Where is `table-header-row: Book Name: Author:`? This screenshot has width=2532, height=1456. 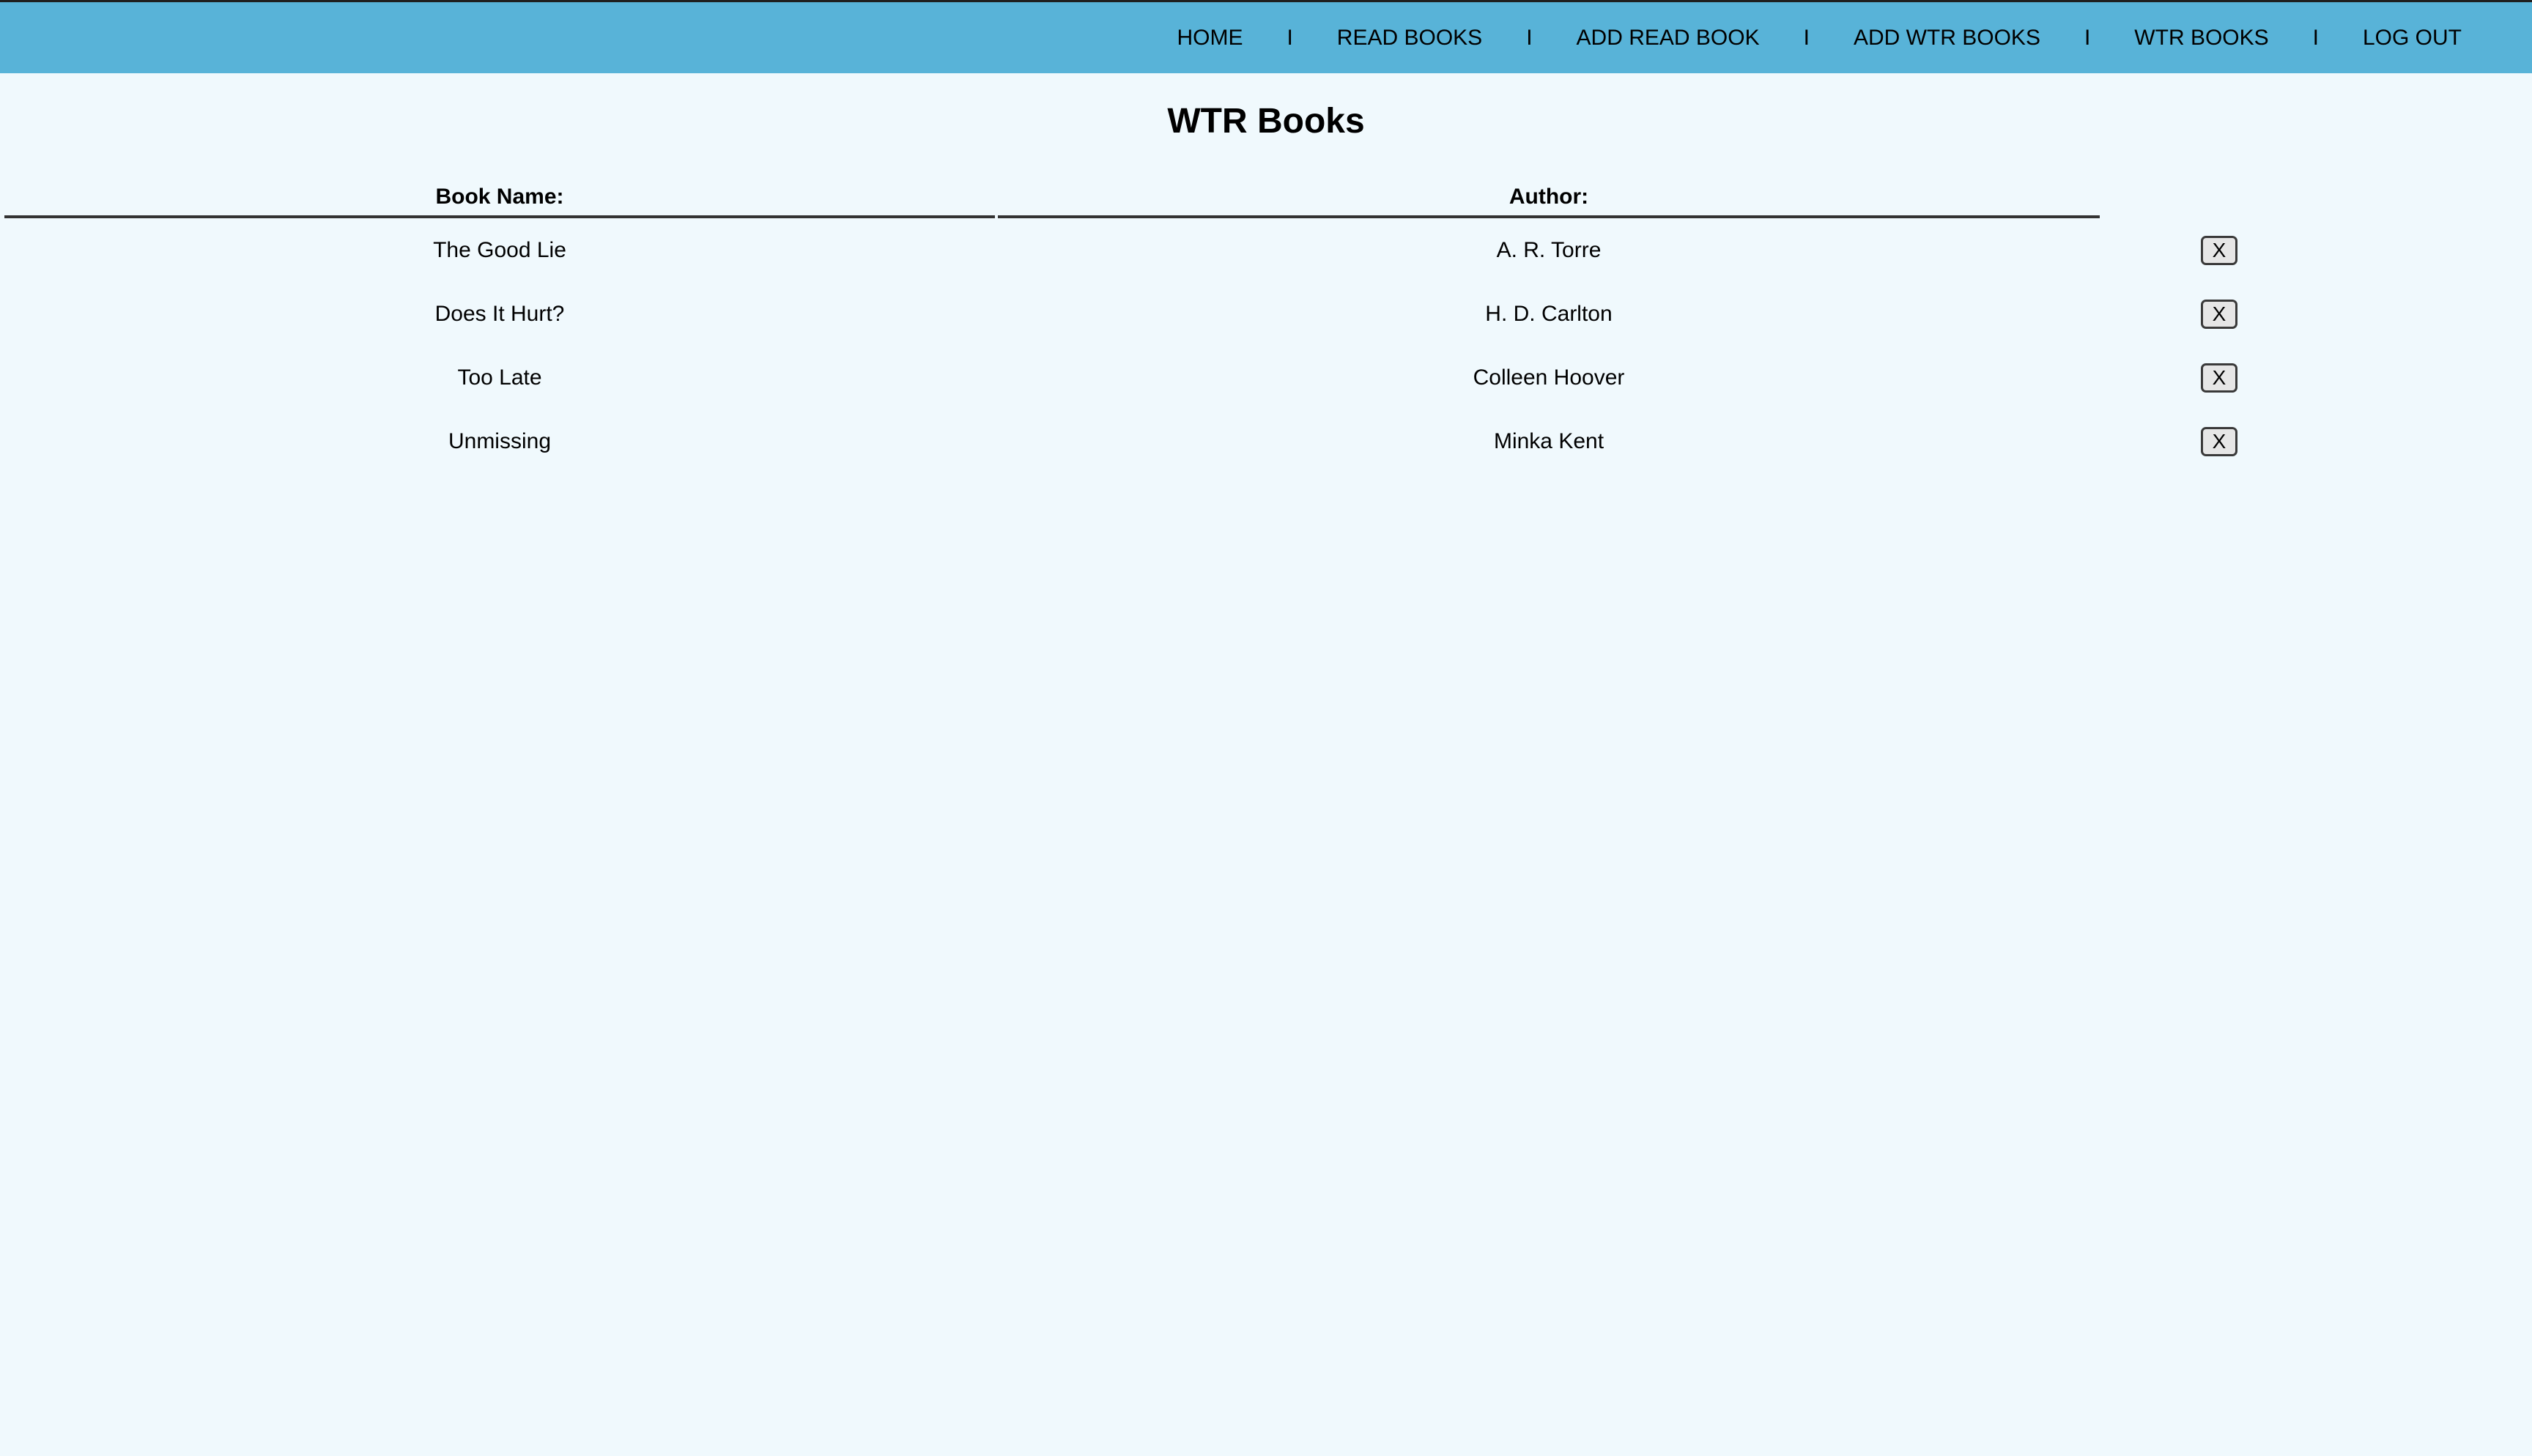
table-header-row: Book Name: Author: is located at coordinates (1170, 199).